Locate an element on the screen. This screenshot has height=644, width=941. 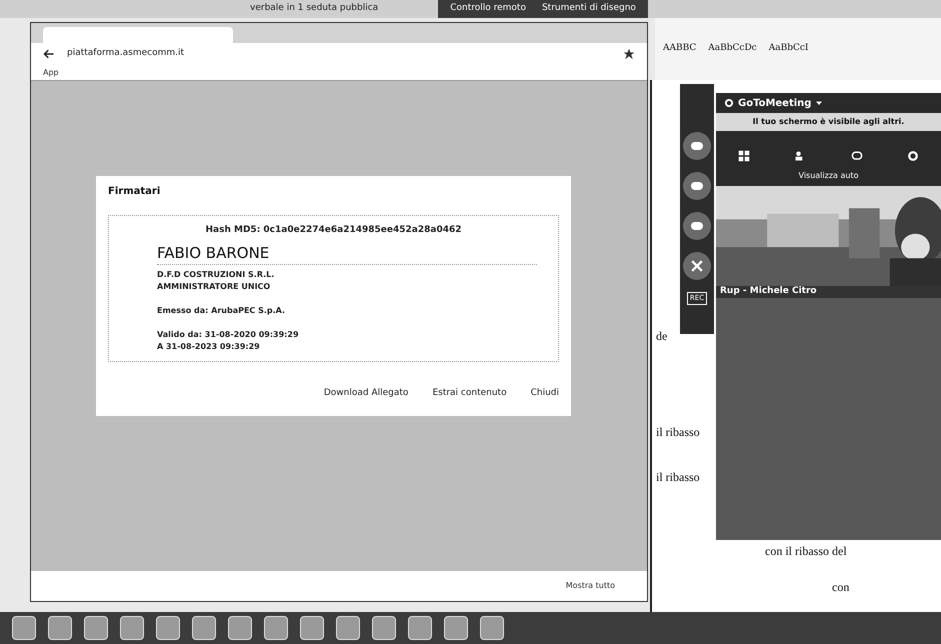
show-all-link: Mostra tutto is located at coordinates (590, 586).